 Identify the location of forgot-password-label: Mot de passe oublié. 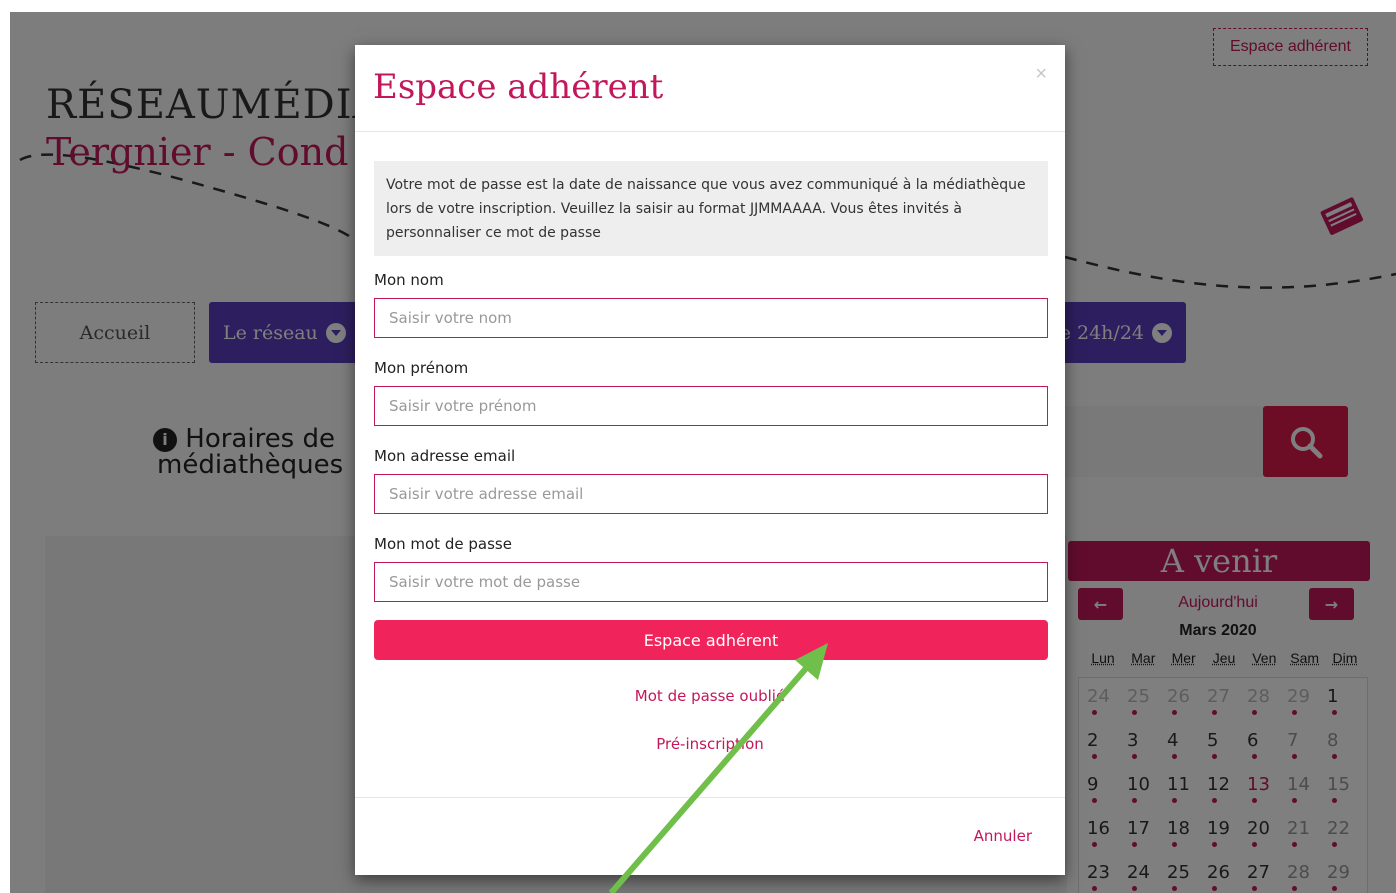
(710, 696).